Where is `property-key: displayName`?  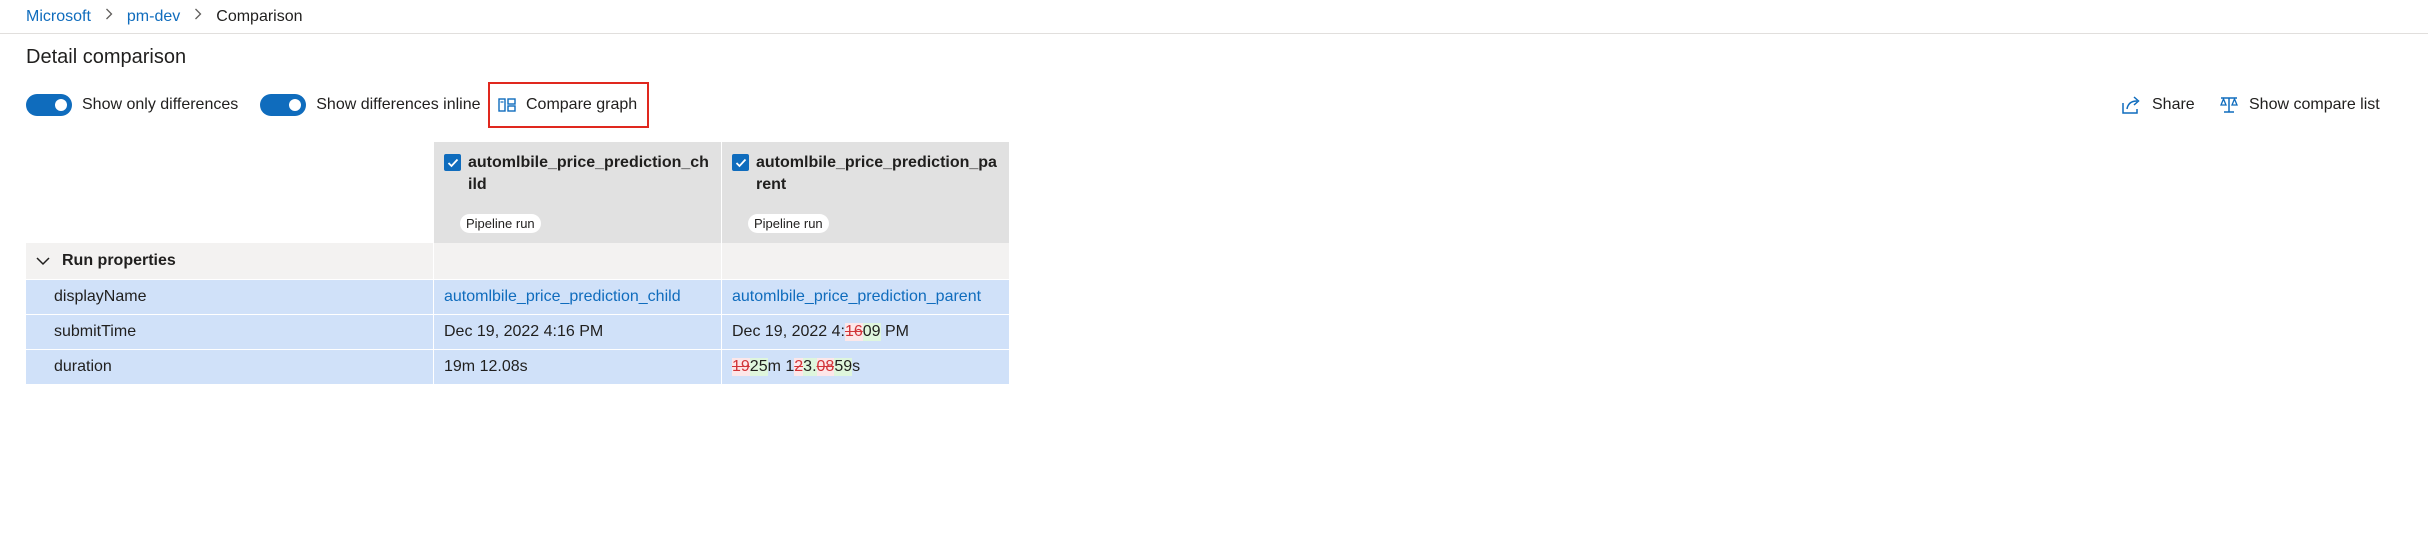
property-key: displayName is located at coordinates (100, 296).